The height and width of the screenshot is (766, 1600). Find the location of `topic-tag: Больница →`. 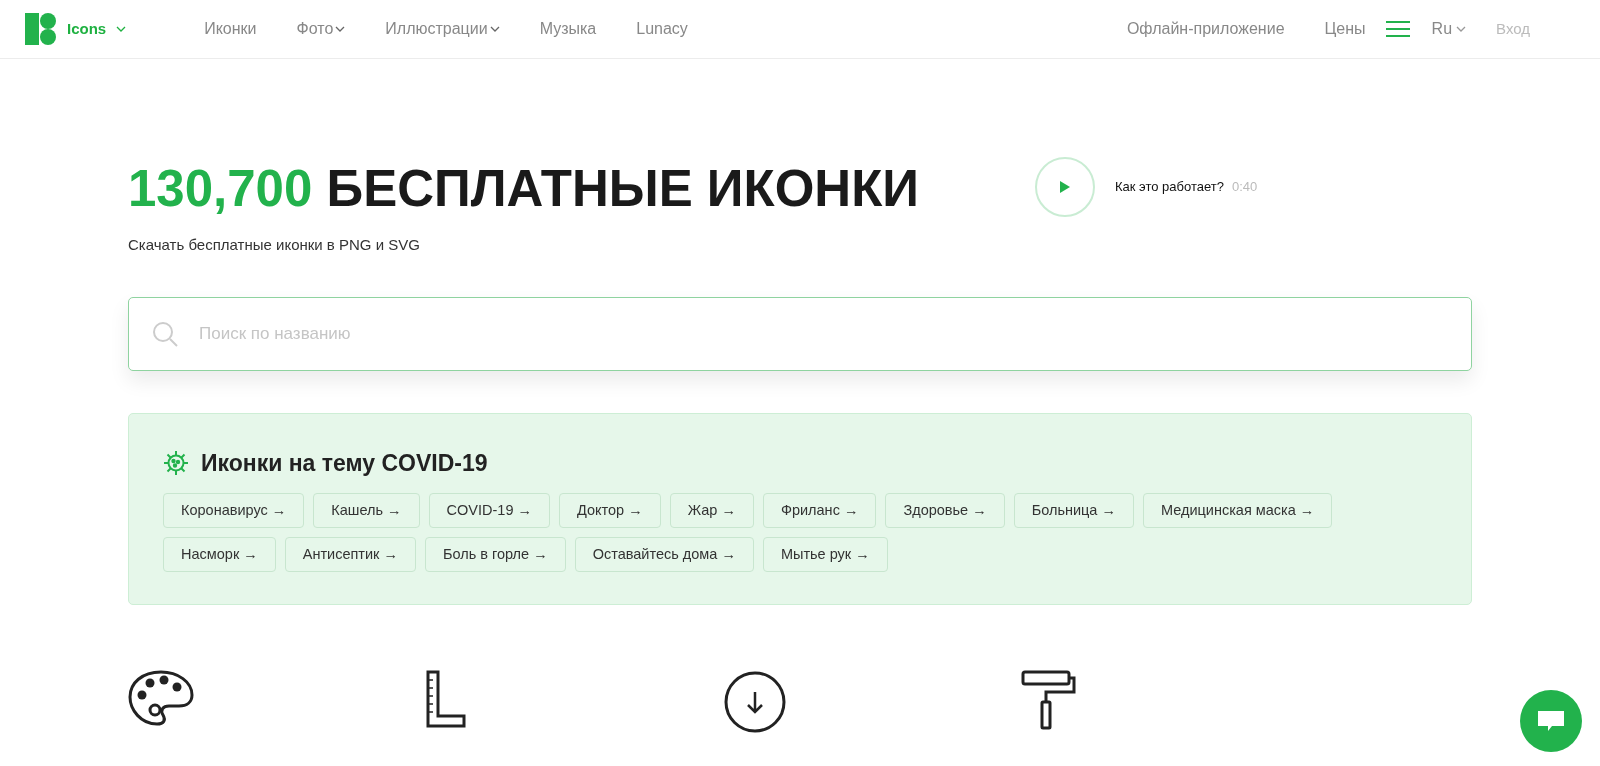

topic-tag: Больница → is located at coordinates (1073, 510).